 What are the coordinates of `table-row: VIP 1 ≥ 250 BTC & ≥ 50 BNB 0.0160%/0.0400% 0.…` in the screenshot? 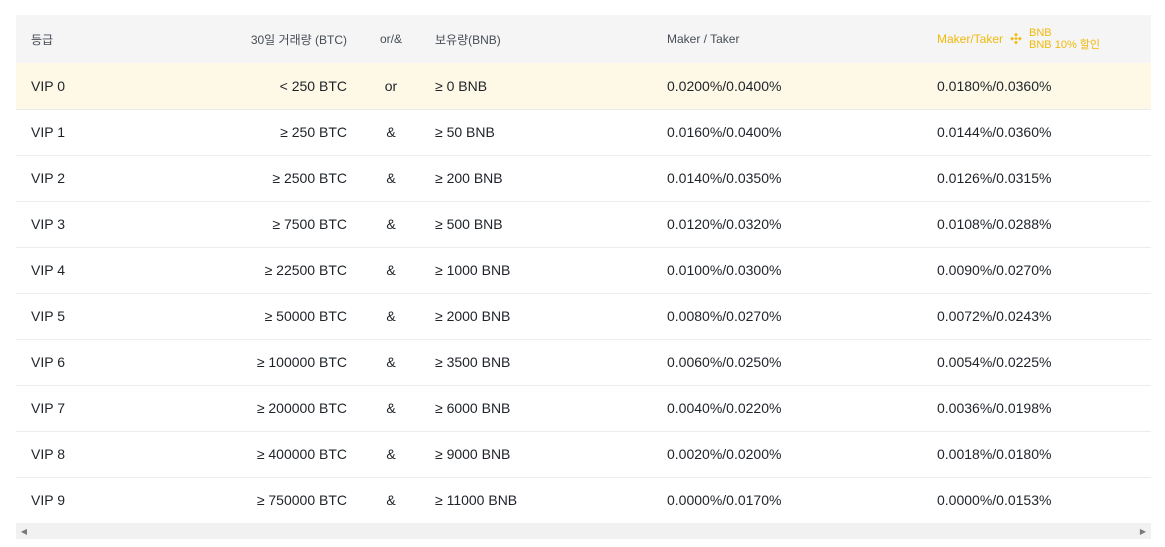 It's located at (583, 132).